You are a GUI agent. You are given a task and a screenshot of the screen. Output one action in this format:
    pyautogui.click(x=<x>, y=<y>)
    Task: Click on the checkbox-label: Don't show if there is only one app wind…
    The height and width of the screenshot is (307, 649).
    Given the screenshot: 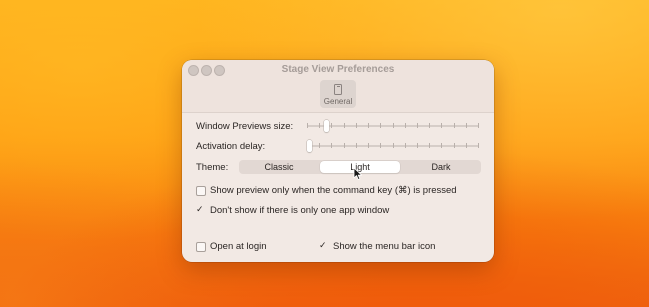 What is the action you would take?
    pyautogui.click(x=299, y=210)
    